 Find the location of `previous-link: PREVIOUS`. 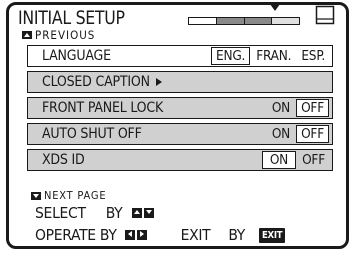

previous-link: PREVIOUS is located at coordinates (58, 35).